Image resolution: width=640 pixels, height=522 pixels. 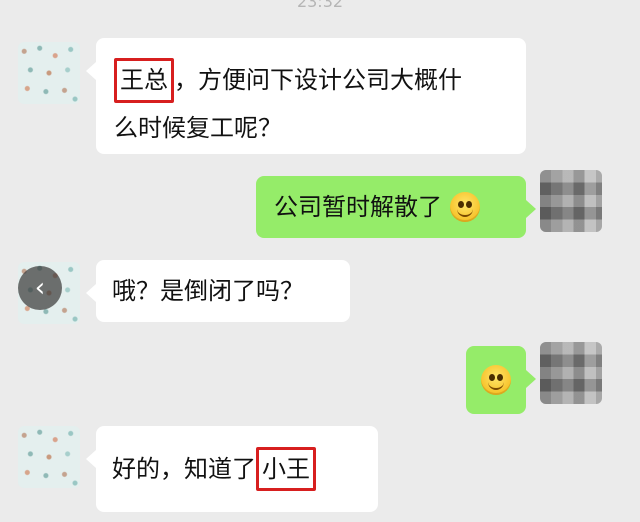 I want to click on message-text: 好的，知道了, so click(x=184, y=468).